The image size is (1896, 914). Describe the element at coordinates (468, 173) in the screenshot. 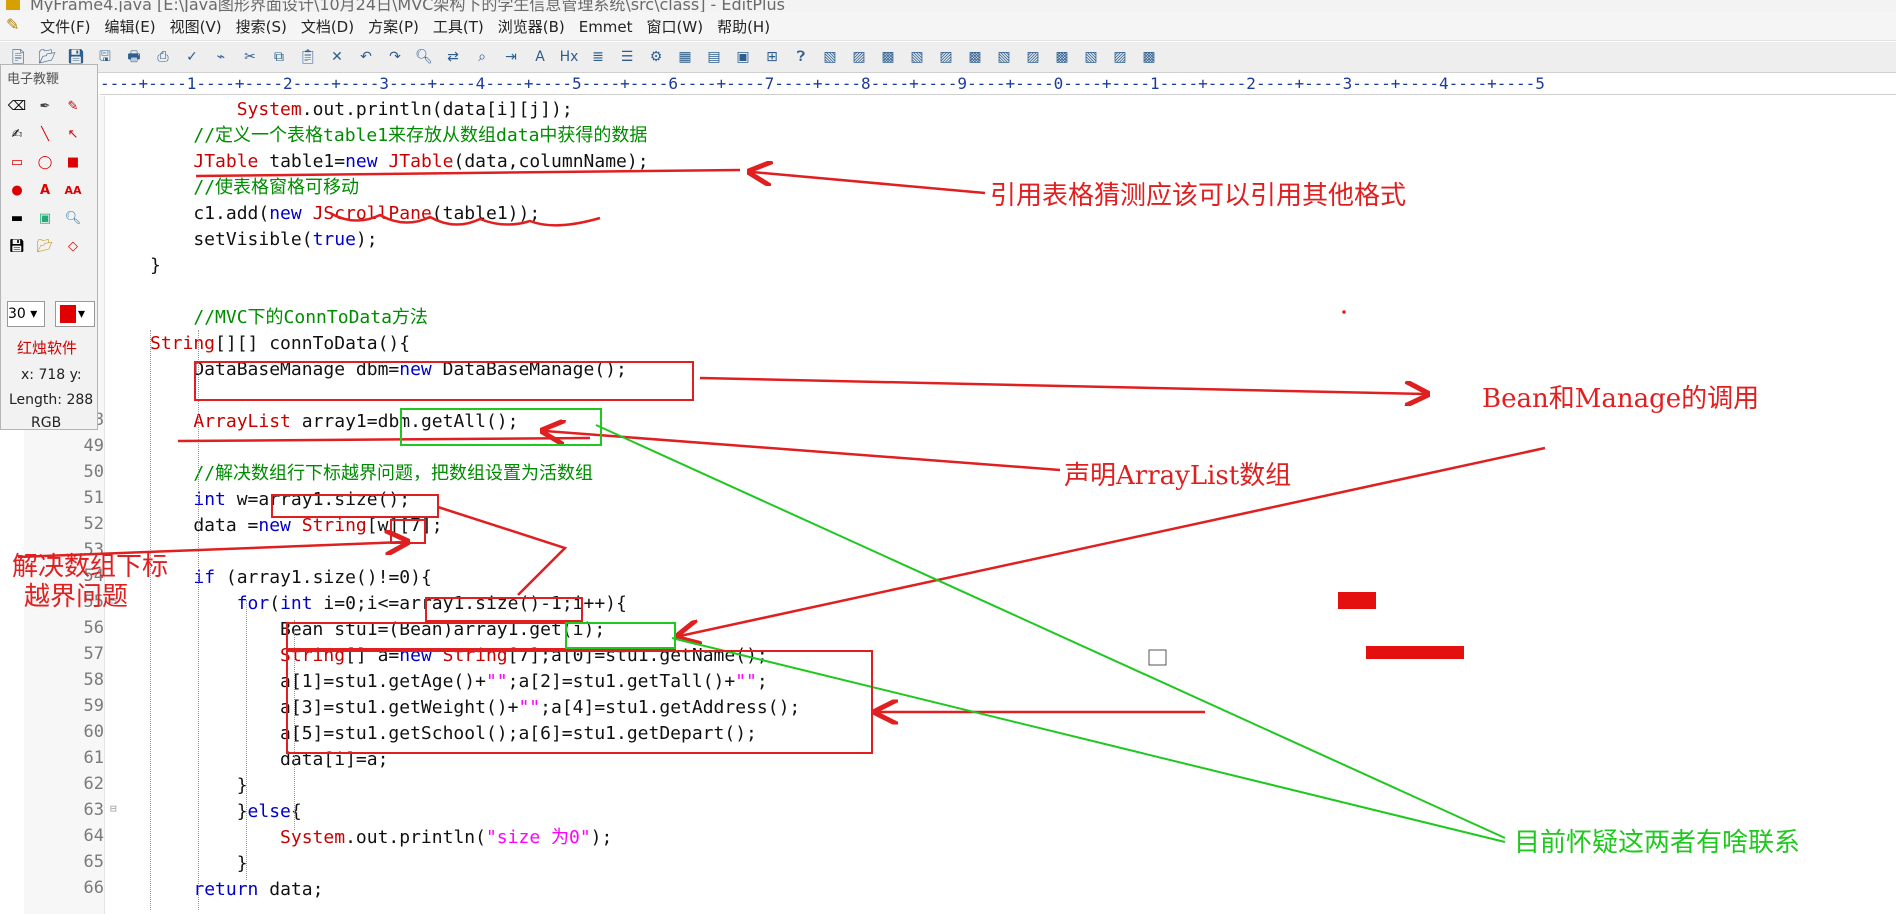

I see `underline-jtable` at that location.